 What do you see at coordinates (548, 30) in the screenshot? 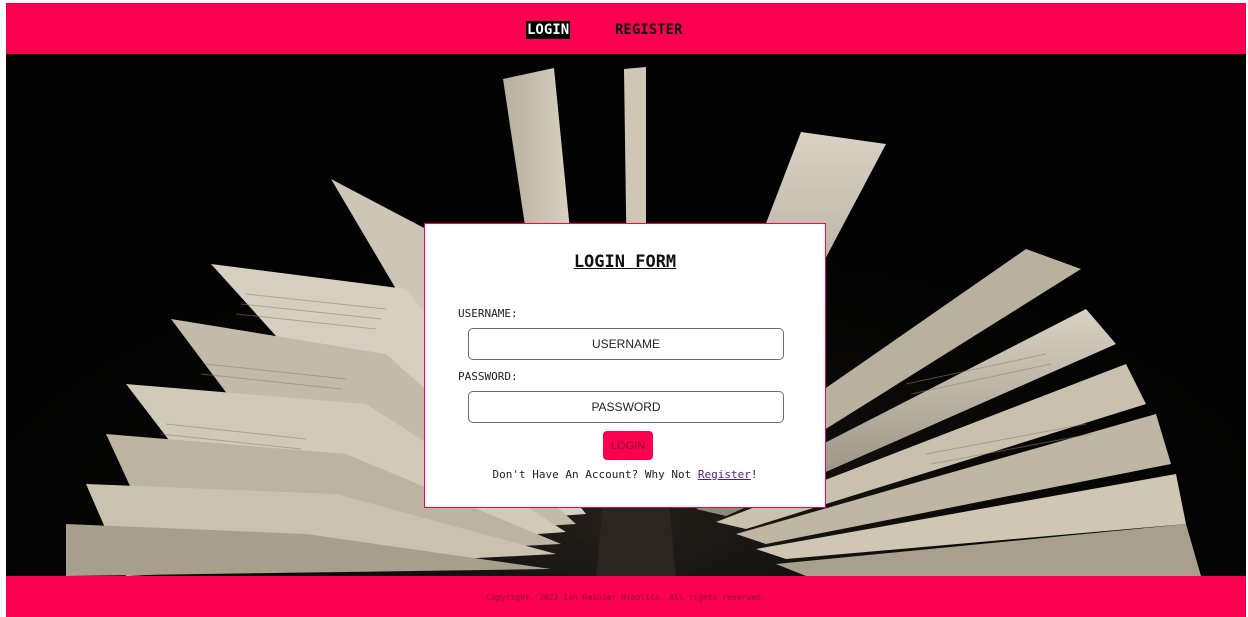
I see `nav-login-link: LOGIN` at bounding box center [548, 30].